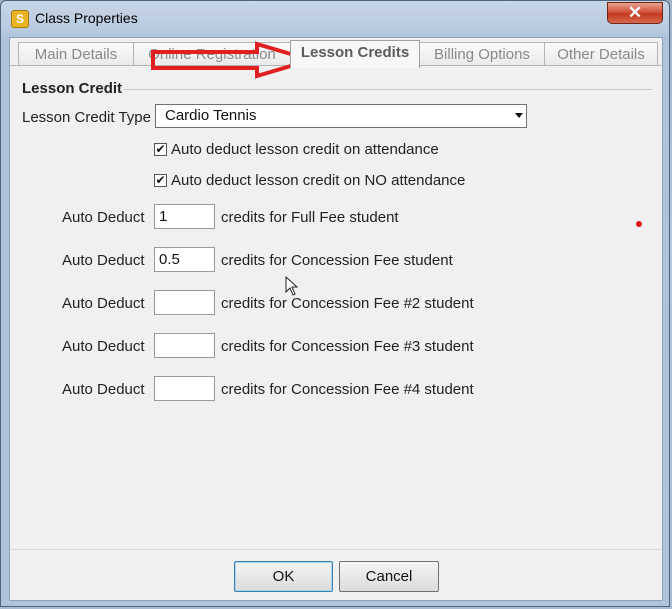 This screenshot has height=609, width=672. I want to click on window-title: Class Properties, so click(86, 18).